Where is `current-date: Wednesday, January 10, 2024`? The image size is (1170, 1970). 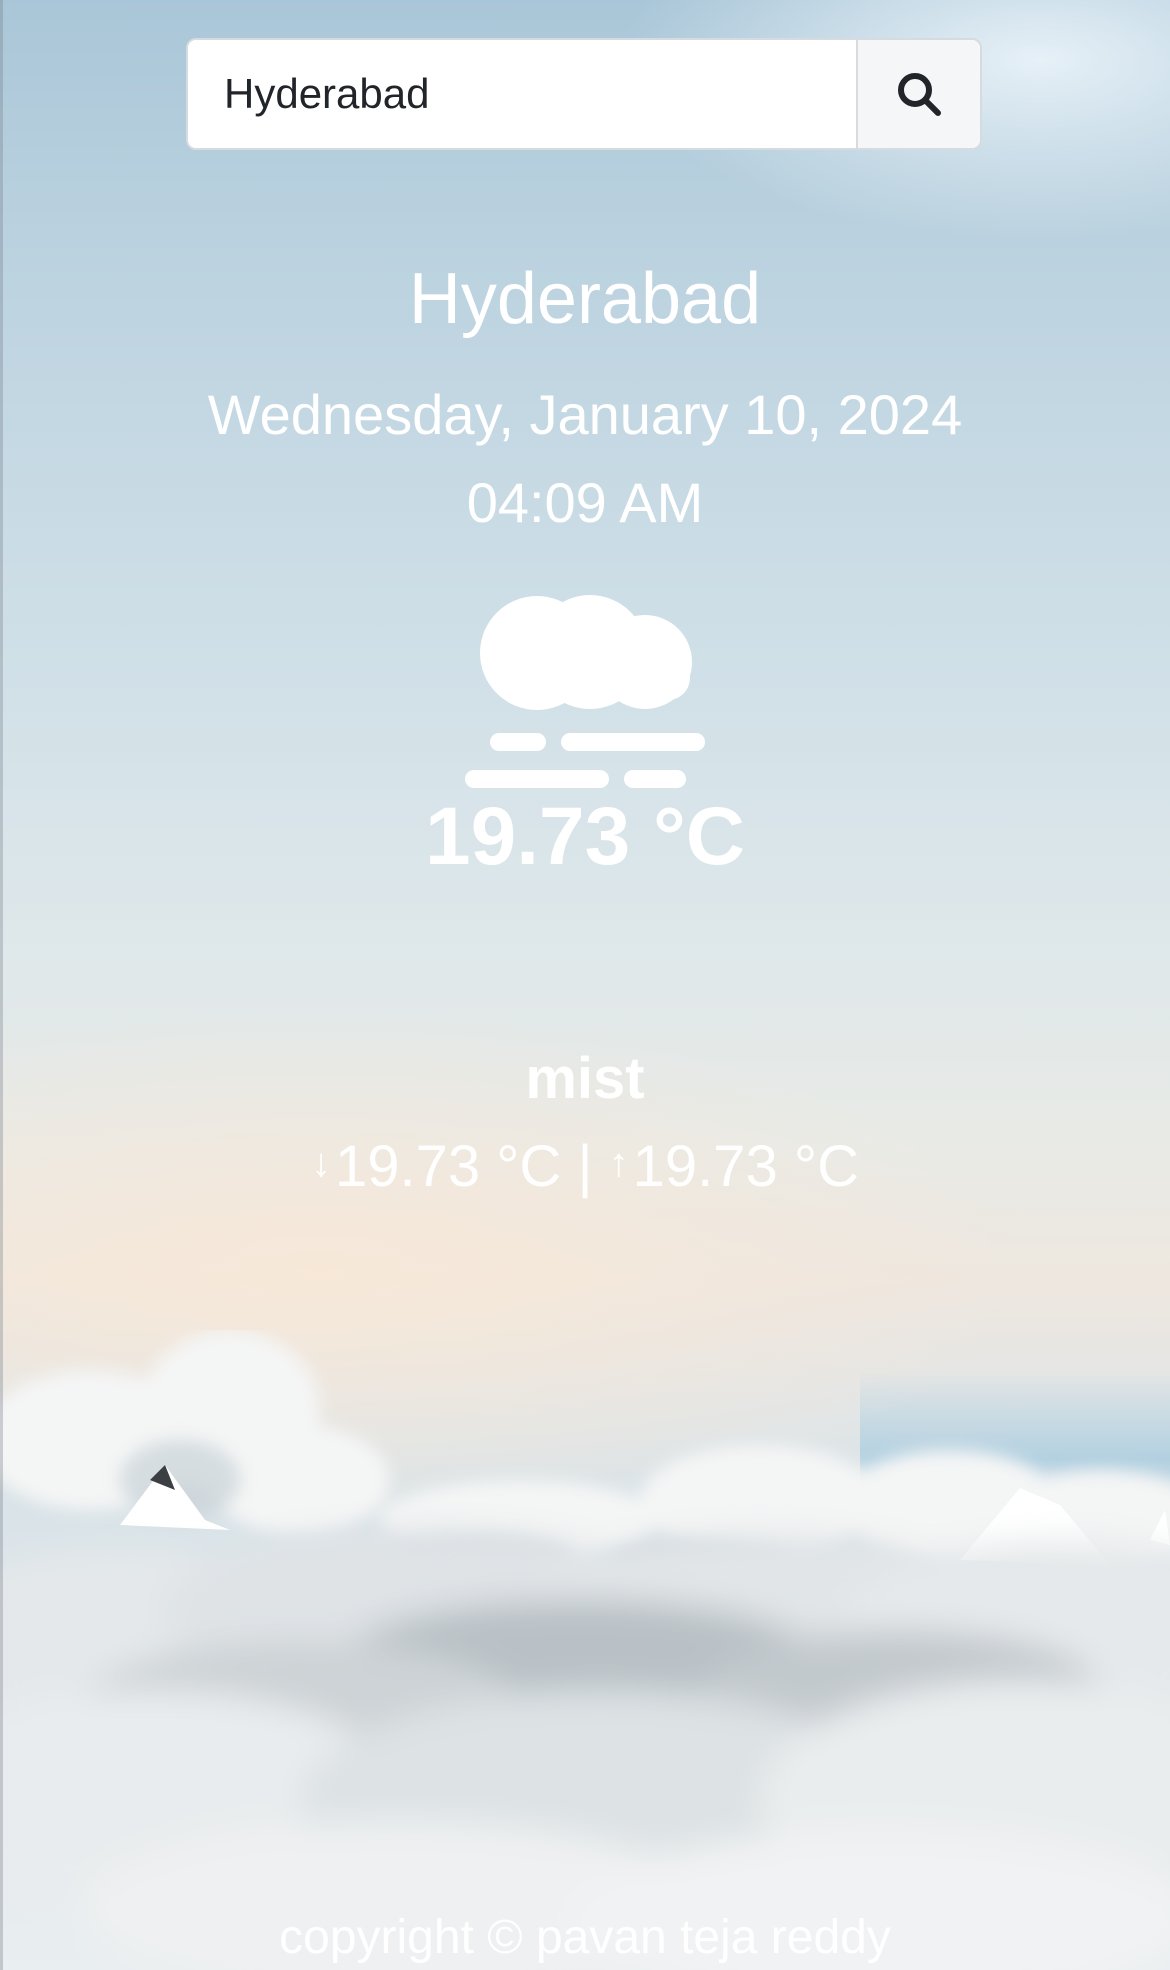 current-date: Wednesday, January 10, 2024 is located at coordinates (585, 414).